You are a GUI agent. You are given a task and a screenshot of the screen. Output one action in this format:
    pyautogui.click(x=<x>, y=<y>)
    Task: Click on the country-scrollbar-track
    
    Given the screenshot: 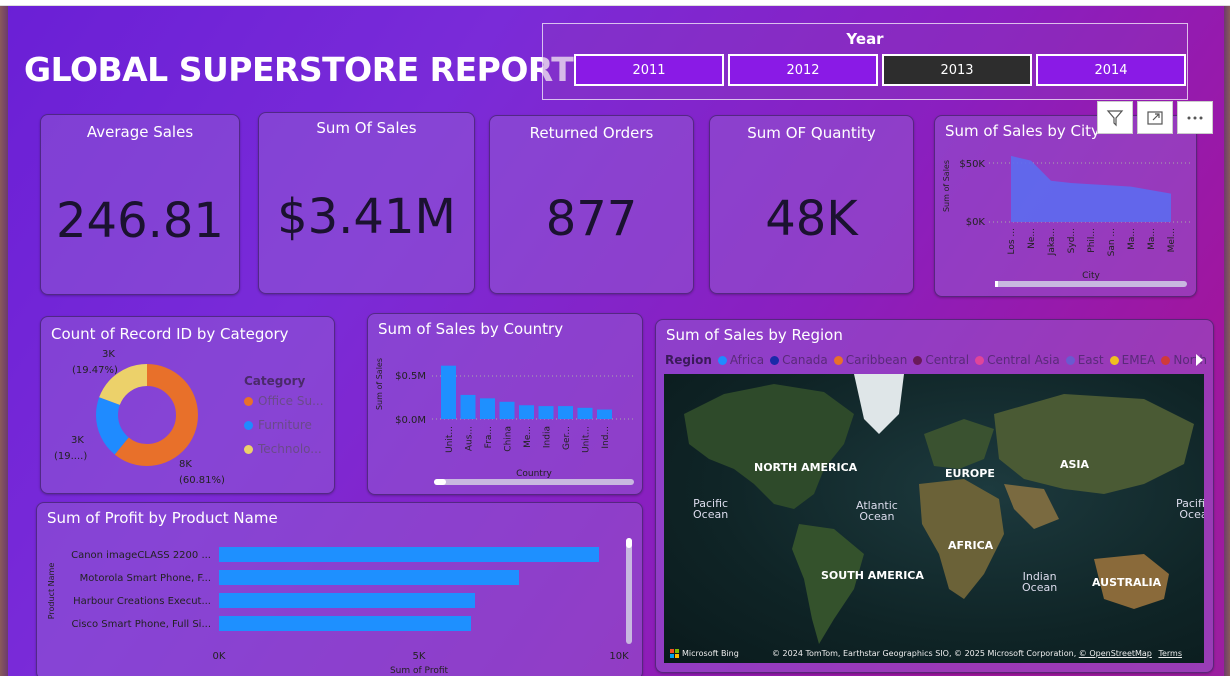 What is the action you would take?
    pyautogui.click(x=534, y=482)
    